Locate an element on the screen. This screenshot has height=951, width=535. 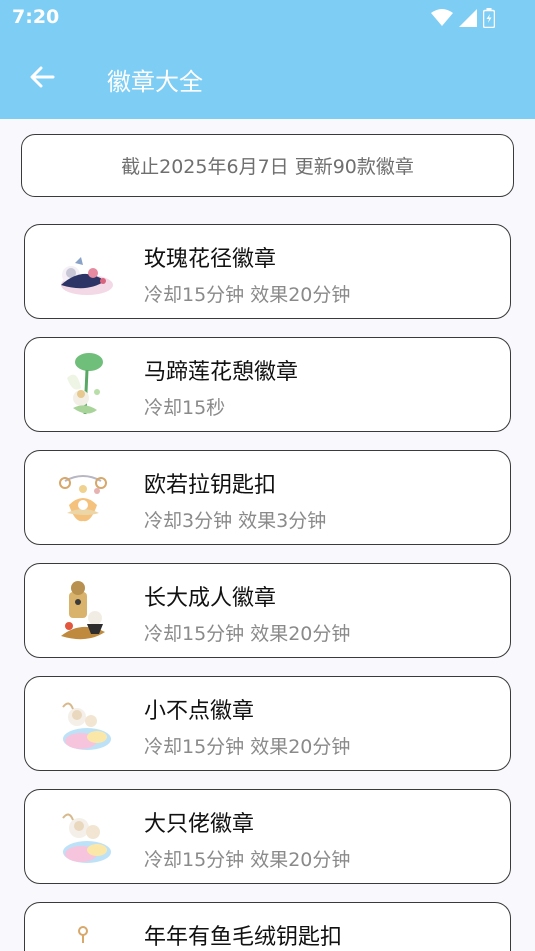
update-notice-text: 截止2025年6月7日 更新90款徽章 is located at coordinates (267, 167).